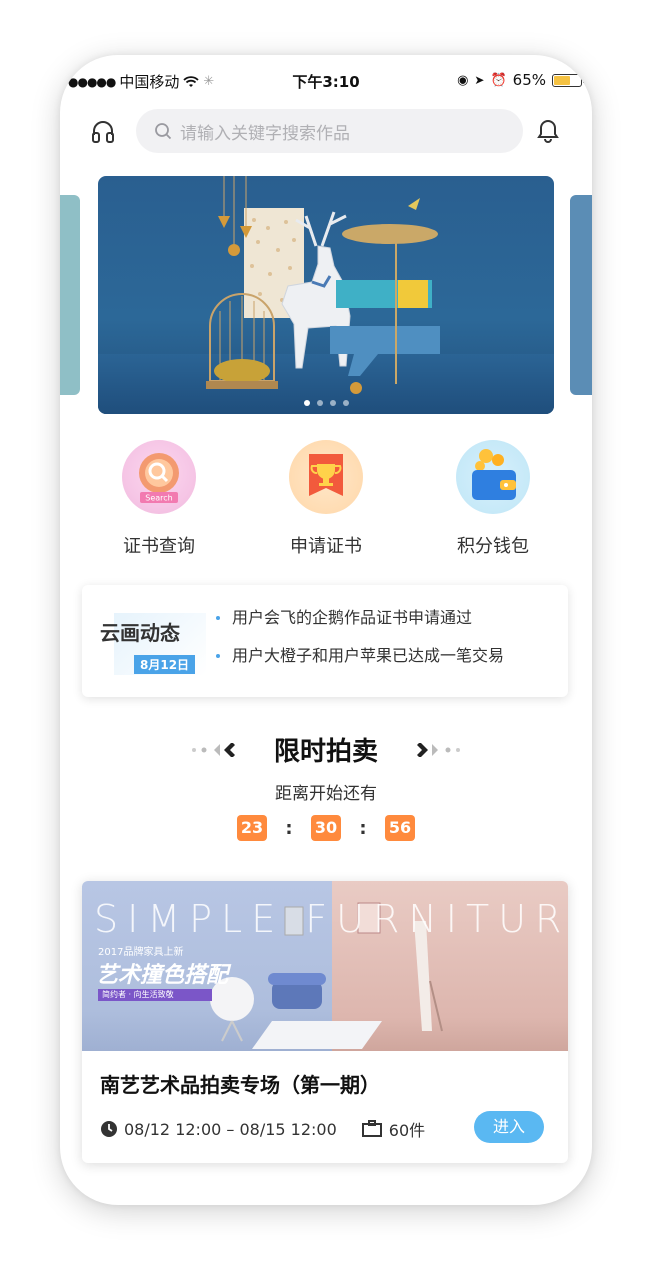 The width and height of the screenshot is (652, 1268). I want to click on quick-entry-label: 证书查询, so click(159, 546).